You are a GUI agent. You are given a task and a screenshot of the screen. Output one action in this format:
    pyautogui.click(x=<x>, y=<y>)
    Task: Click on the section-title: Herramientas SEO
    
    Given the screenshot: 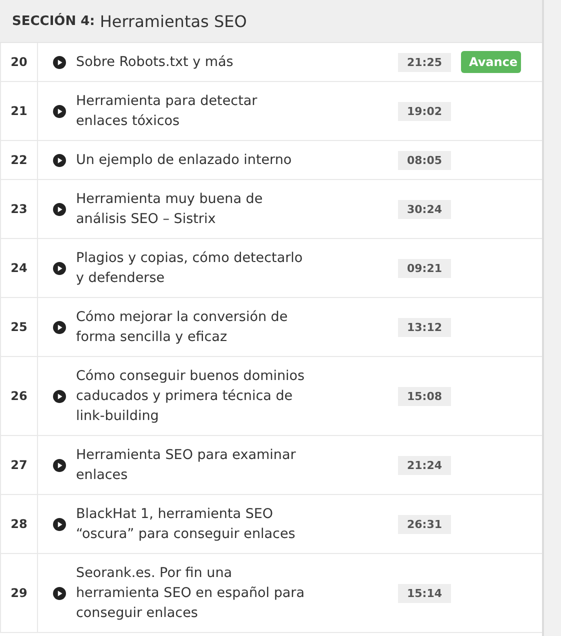 What is the action you would take?
    pyautogui.click(x=173, y=21)
    